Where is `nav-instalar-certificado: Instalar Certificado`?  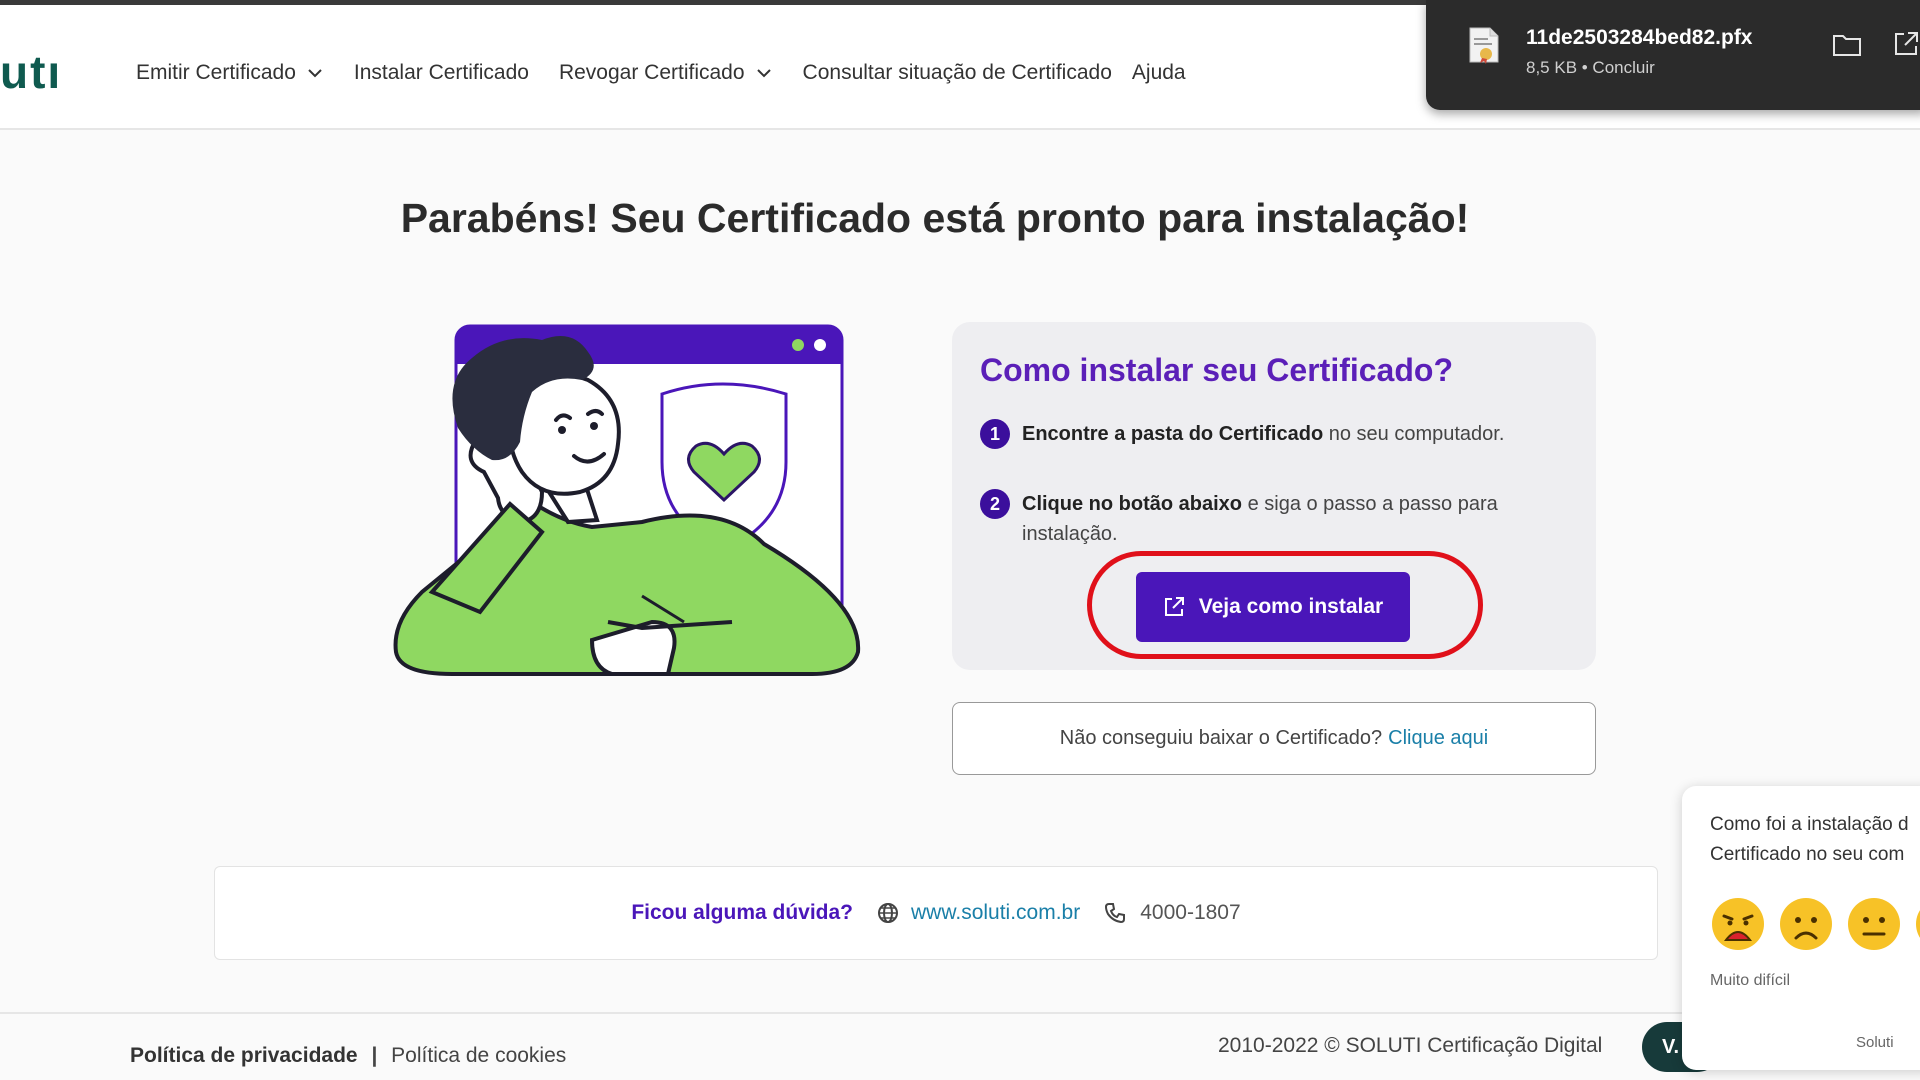 nav-instalar-certificado: Instalar Certificado is located at coordinates (441, 73).